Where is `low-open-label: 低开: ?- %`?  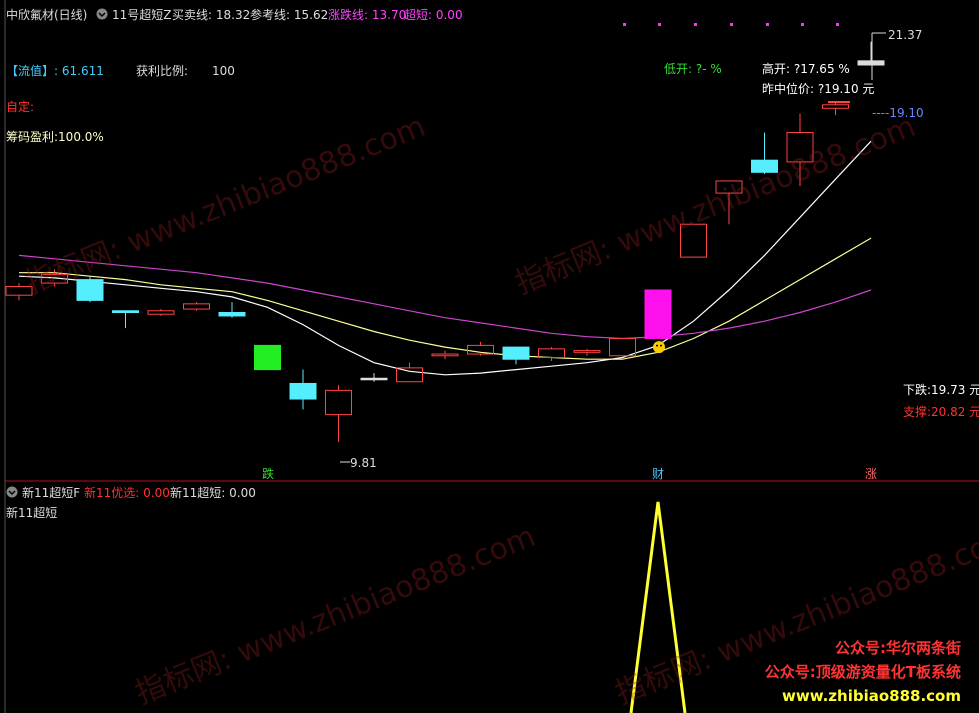
low-open-label: 低开: ?- % is located at coordinates (693, 69).